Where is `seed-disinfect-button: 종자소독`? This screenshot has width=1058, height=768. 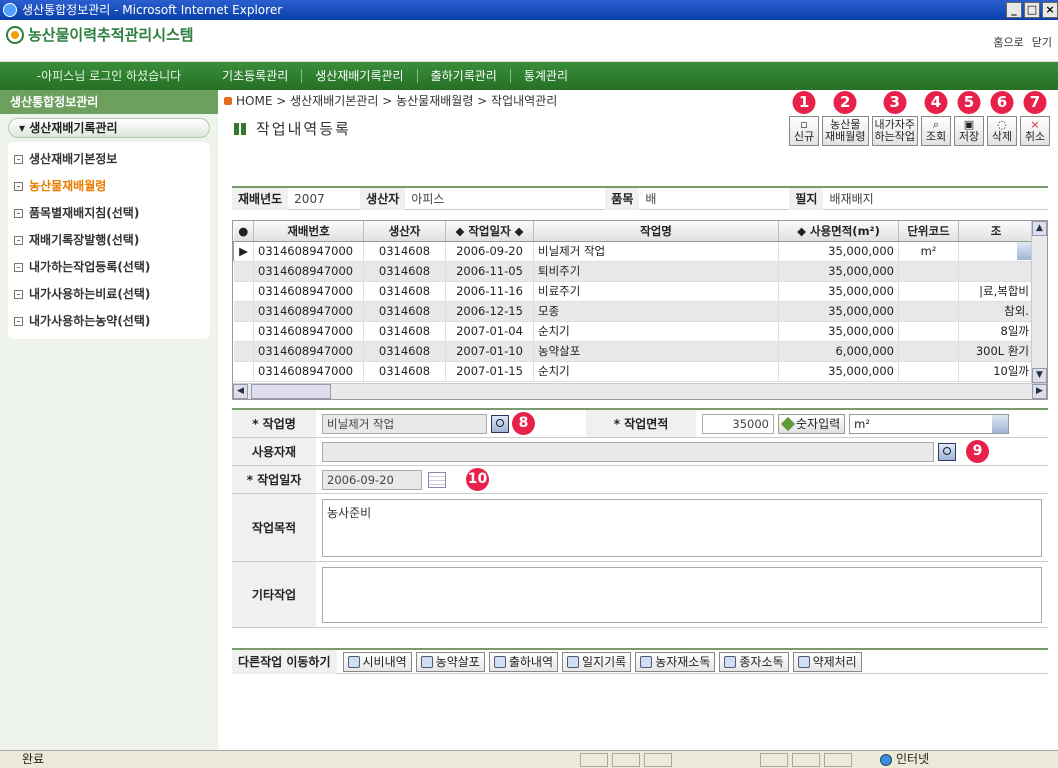
seed-disinfect-button: 종자소독 is located at coordinates (754, 661).